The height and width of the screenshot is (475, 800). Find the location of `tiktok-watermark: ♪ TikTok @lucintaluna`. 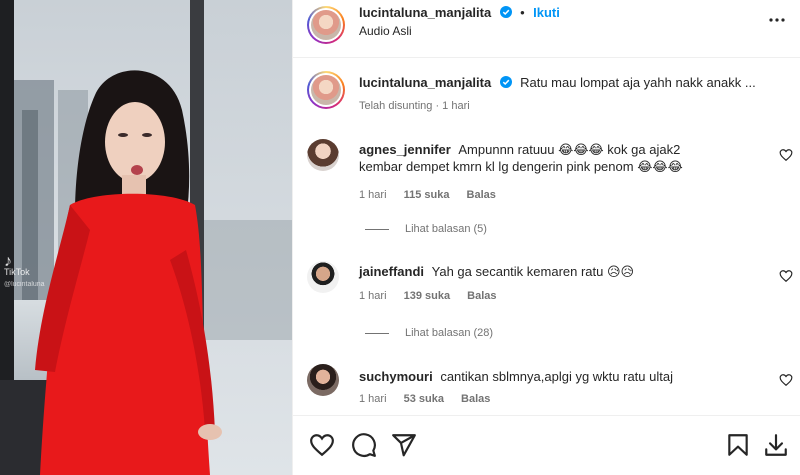

tiktok-watermark: ♪ TikTok @lucintaluna is located at coordinates (24, 271).